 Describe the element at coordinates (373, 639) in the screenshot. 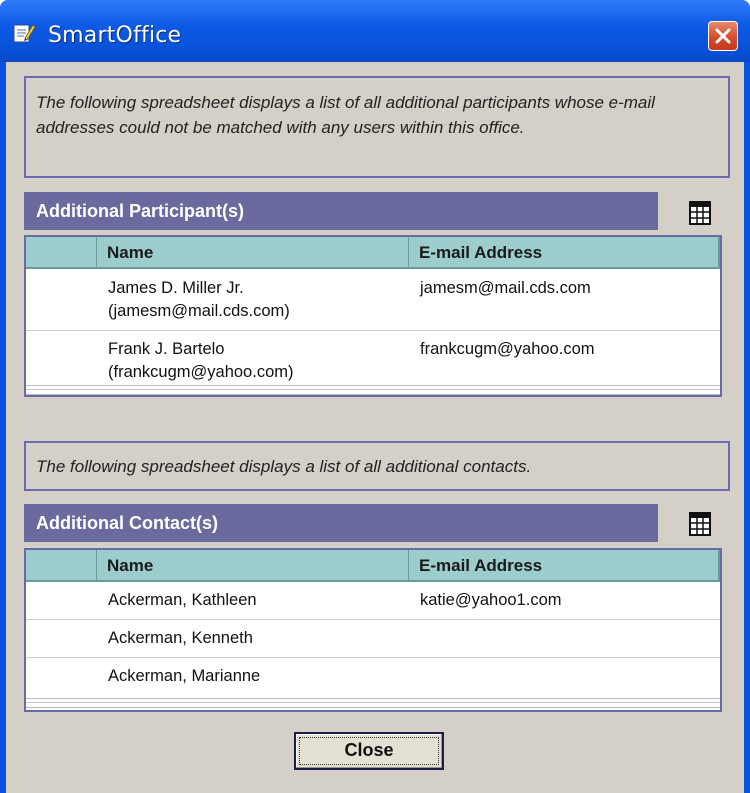

I see `table-row: Ackerman, Kenneth` at that location.